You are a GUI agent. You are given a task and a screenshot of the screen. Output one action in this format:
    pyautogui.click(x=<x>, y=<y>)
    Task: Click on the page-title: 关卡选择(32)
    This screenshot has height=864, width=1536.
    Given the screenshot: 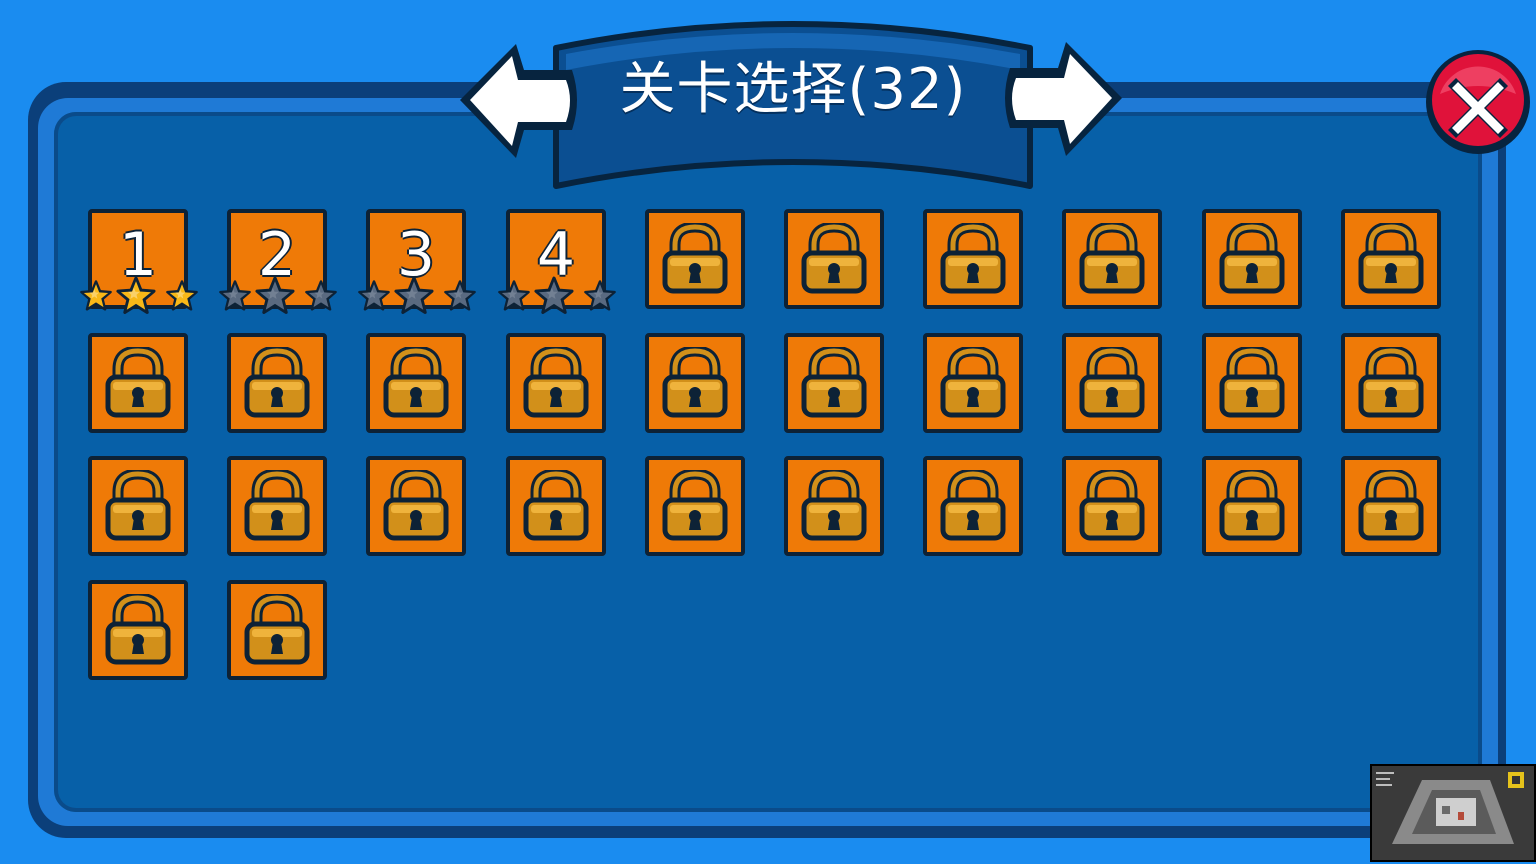 What is the action you would take?
    pyautogui.click(x=793, y=89)
    